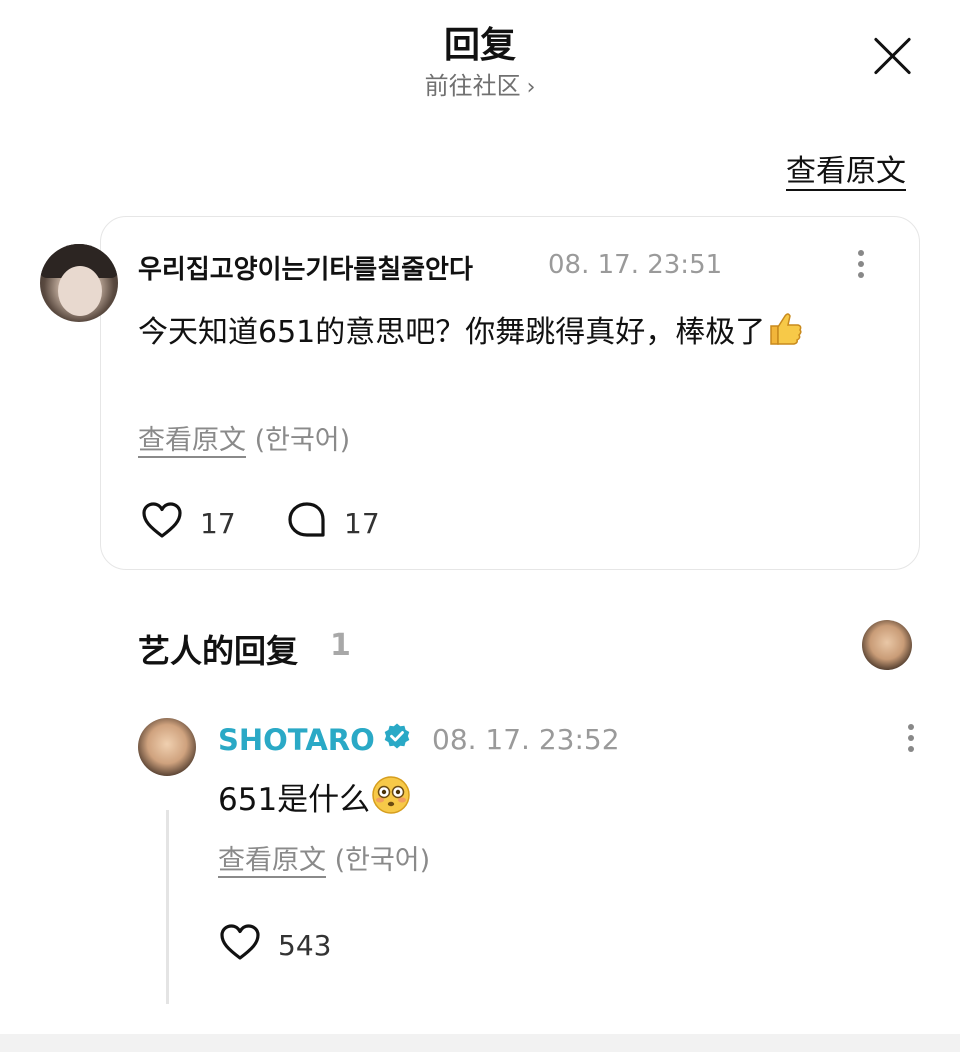  What do you see at coordinates (892, 56) in the screenshot?
I see `close-button` at bounding box center [892, 56].